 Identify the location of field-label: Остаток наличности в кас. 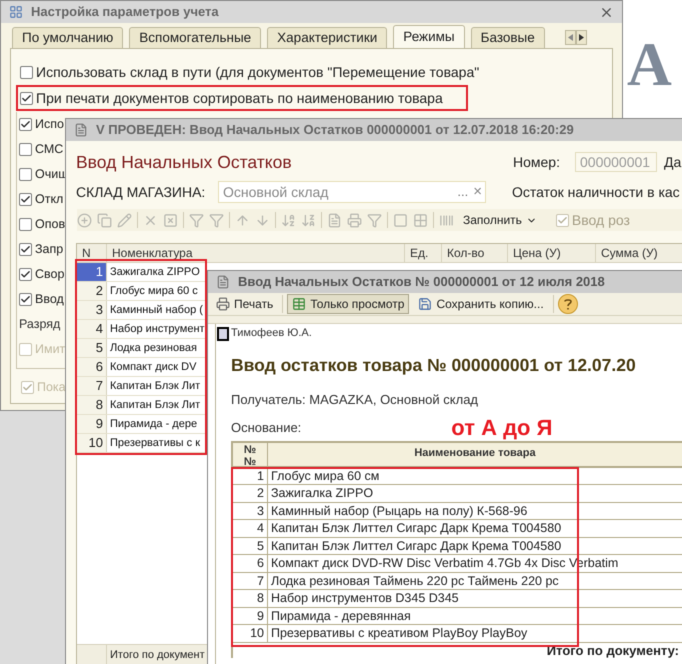
(596, 192).